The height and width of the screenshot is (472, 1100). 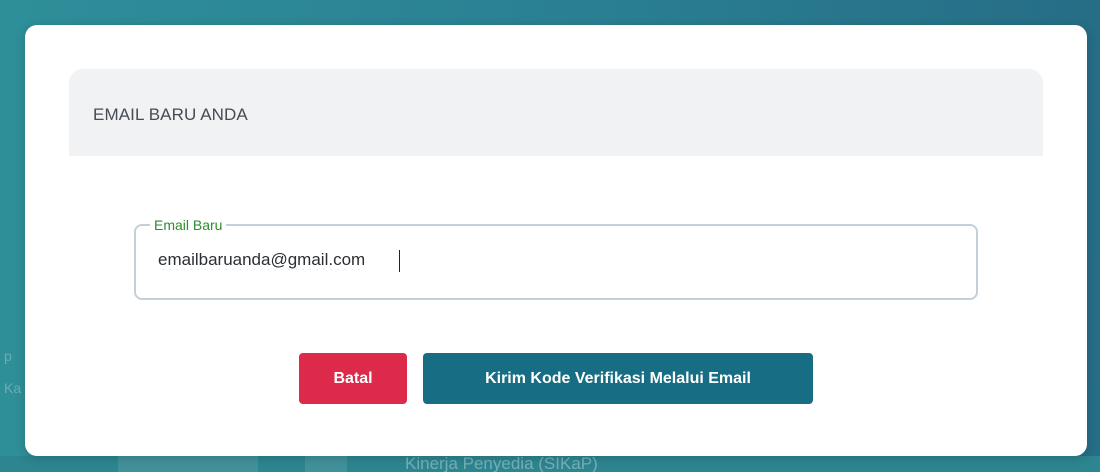 I want to click on background-edge-text: Ka, so click(x=13, y=388).